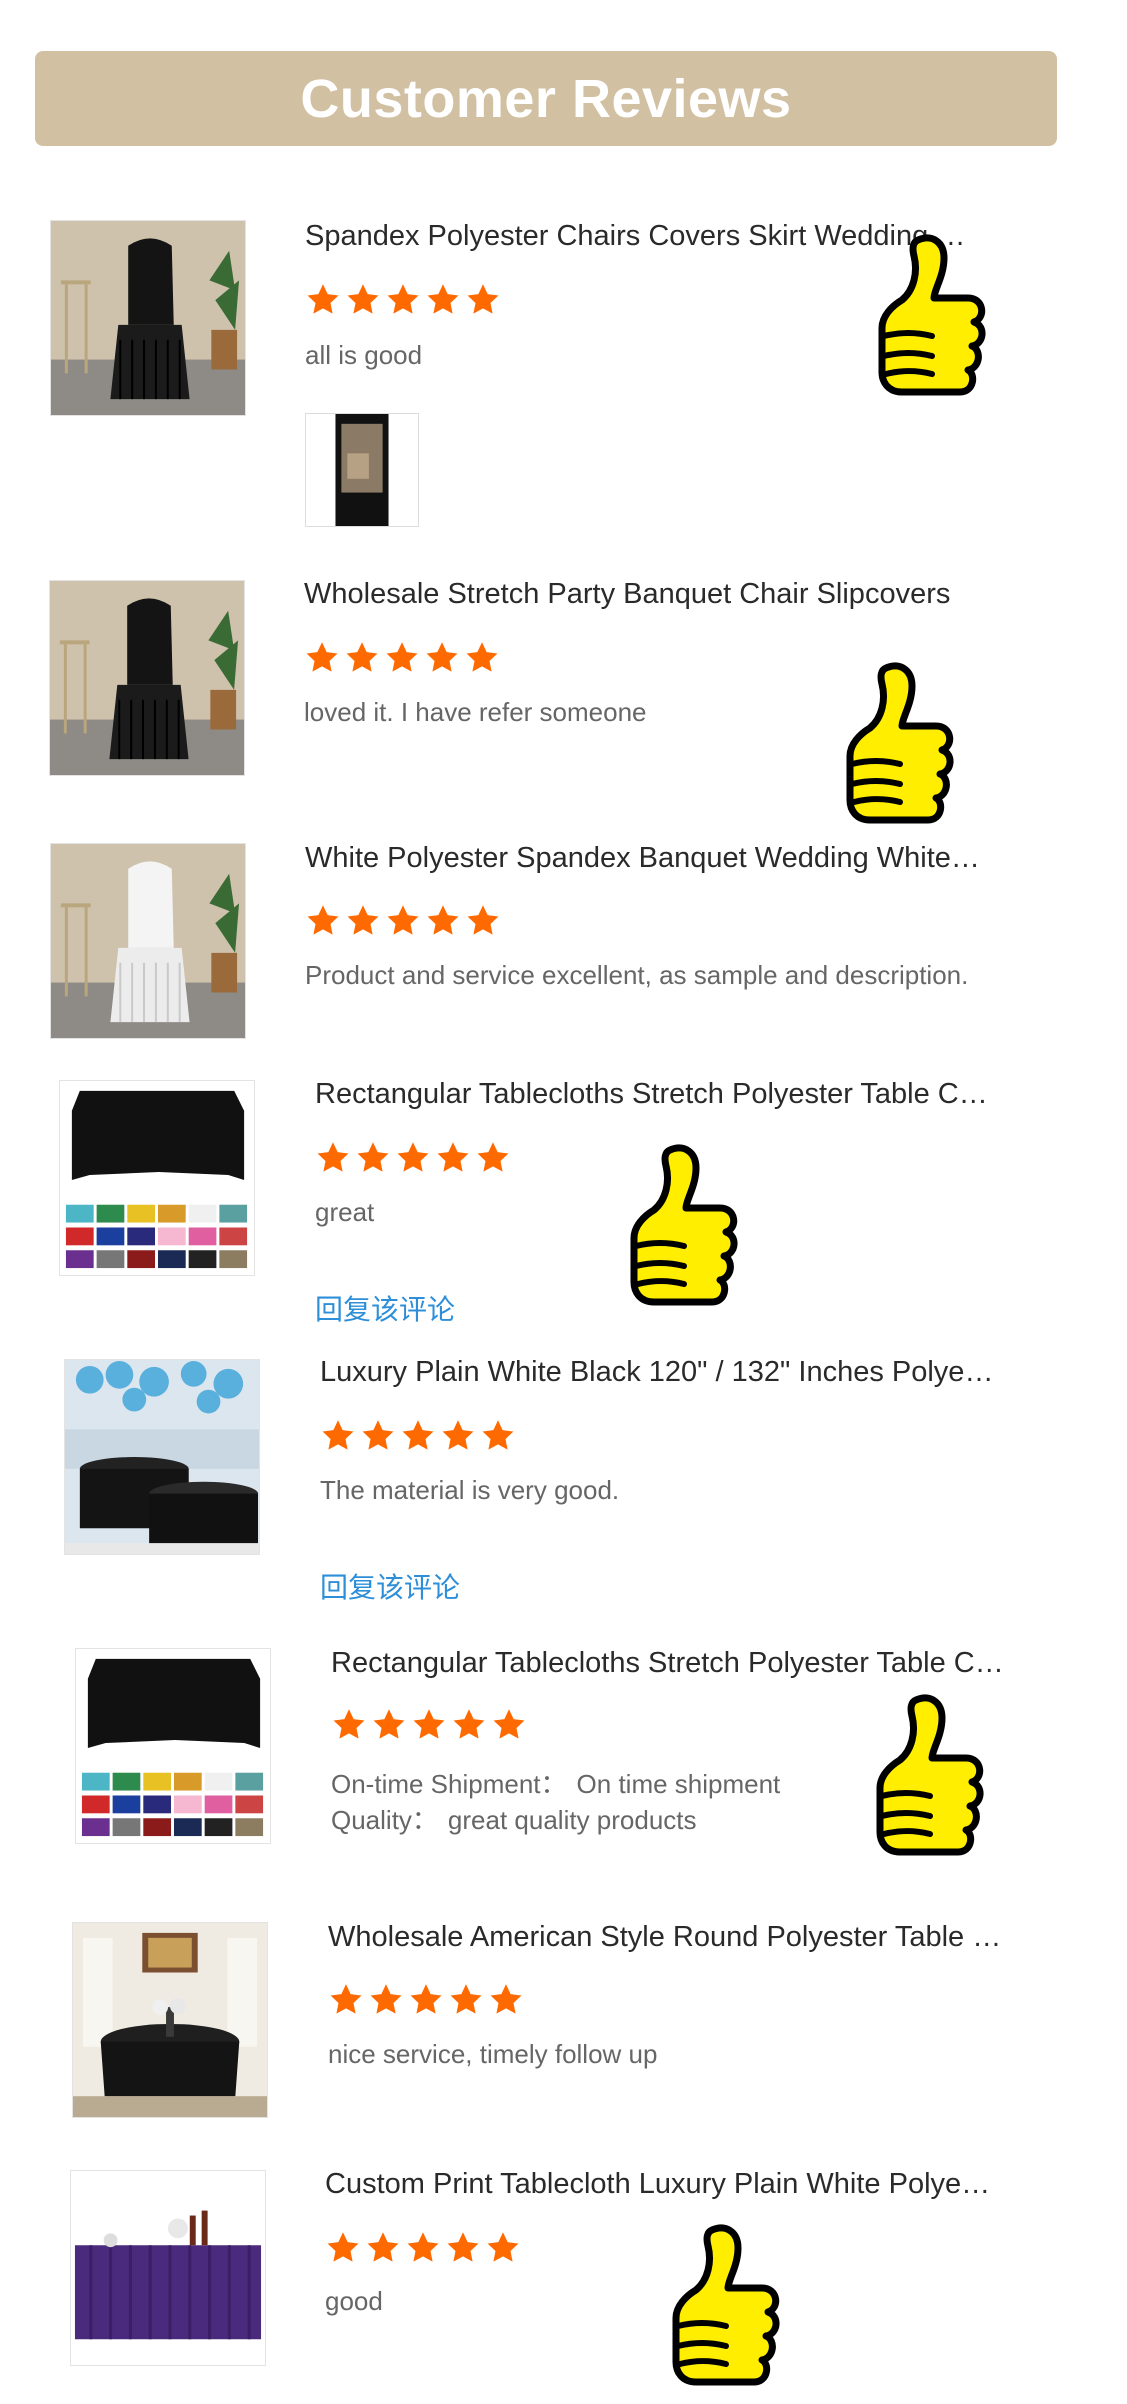 Image resolution: width=1127 pixels, height=2404 pixels. Describe the element at coordinates (362, 470) in the screenshot. I see `review-attachment-thumbnail` at that location.